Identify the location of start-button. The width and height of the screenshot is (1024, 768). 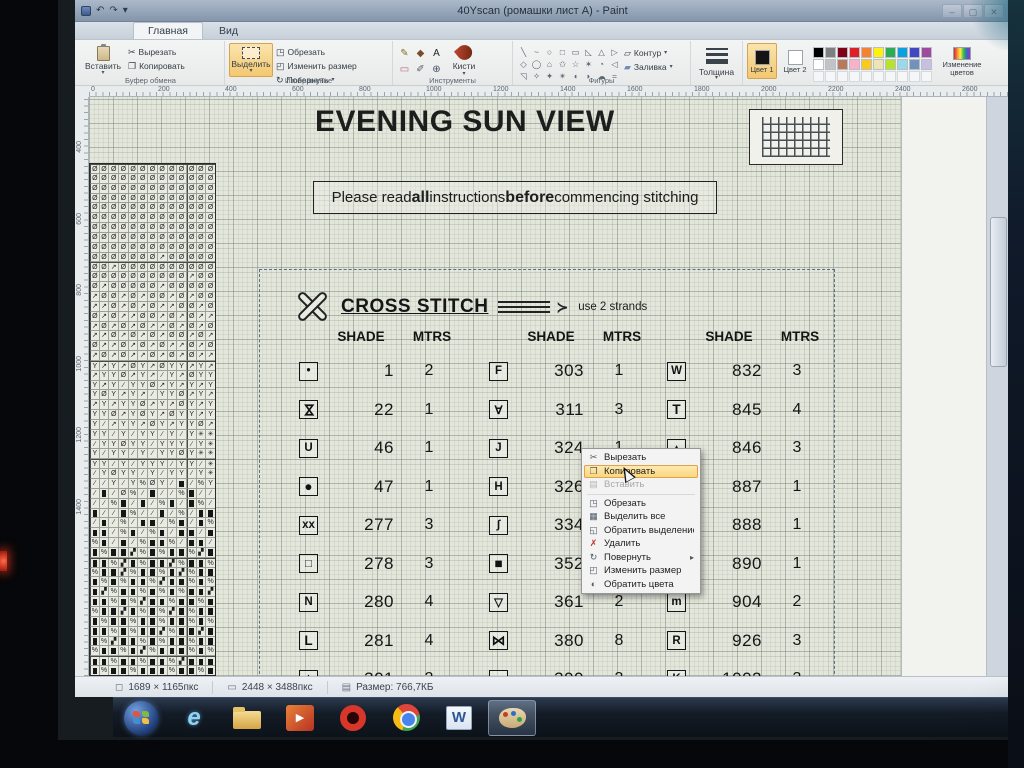
(141, 718).